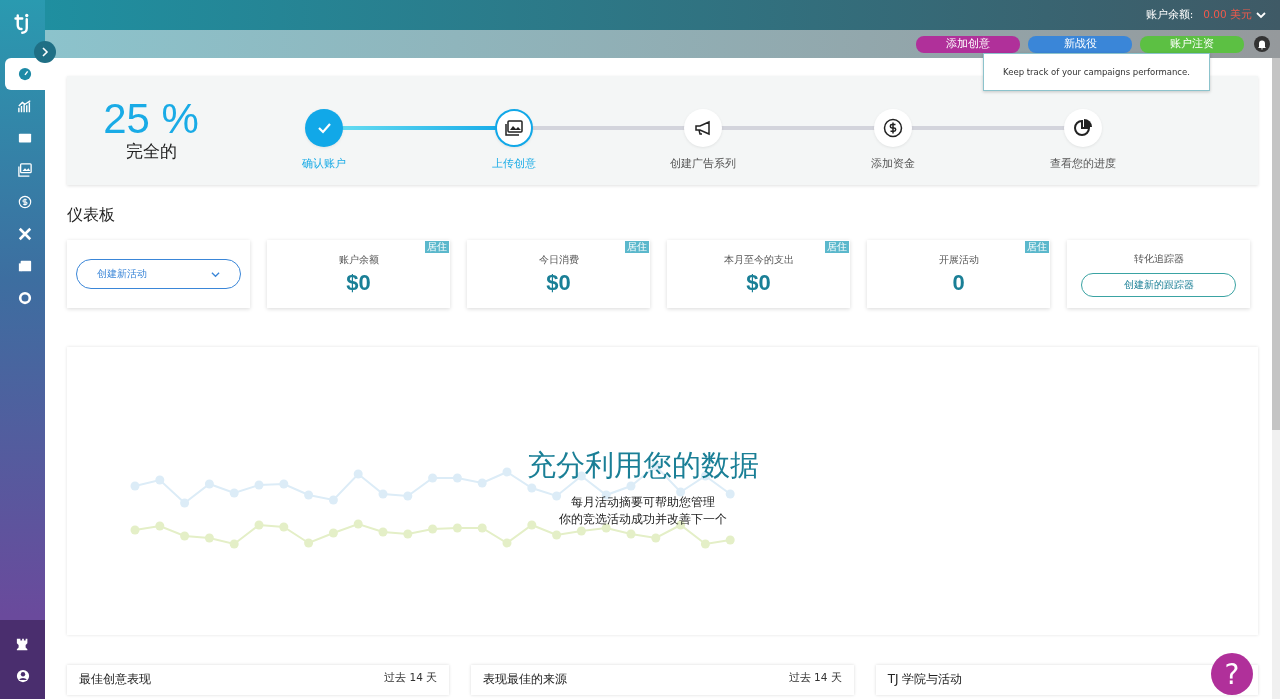  Describe the element at coordinates (1158, 258) in the screenshot. I see `tracker-label: 转化追踪器` at that location.